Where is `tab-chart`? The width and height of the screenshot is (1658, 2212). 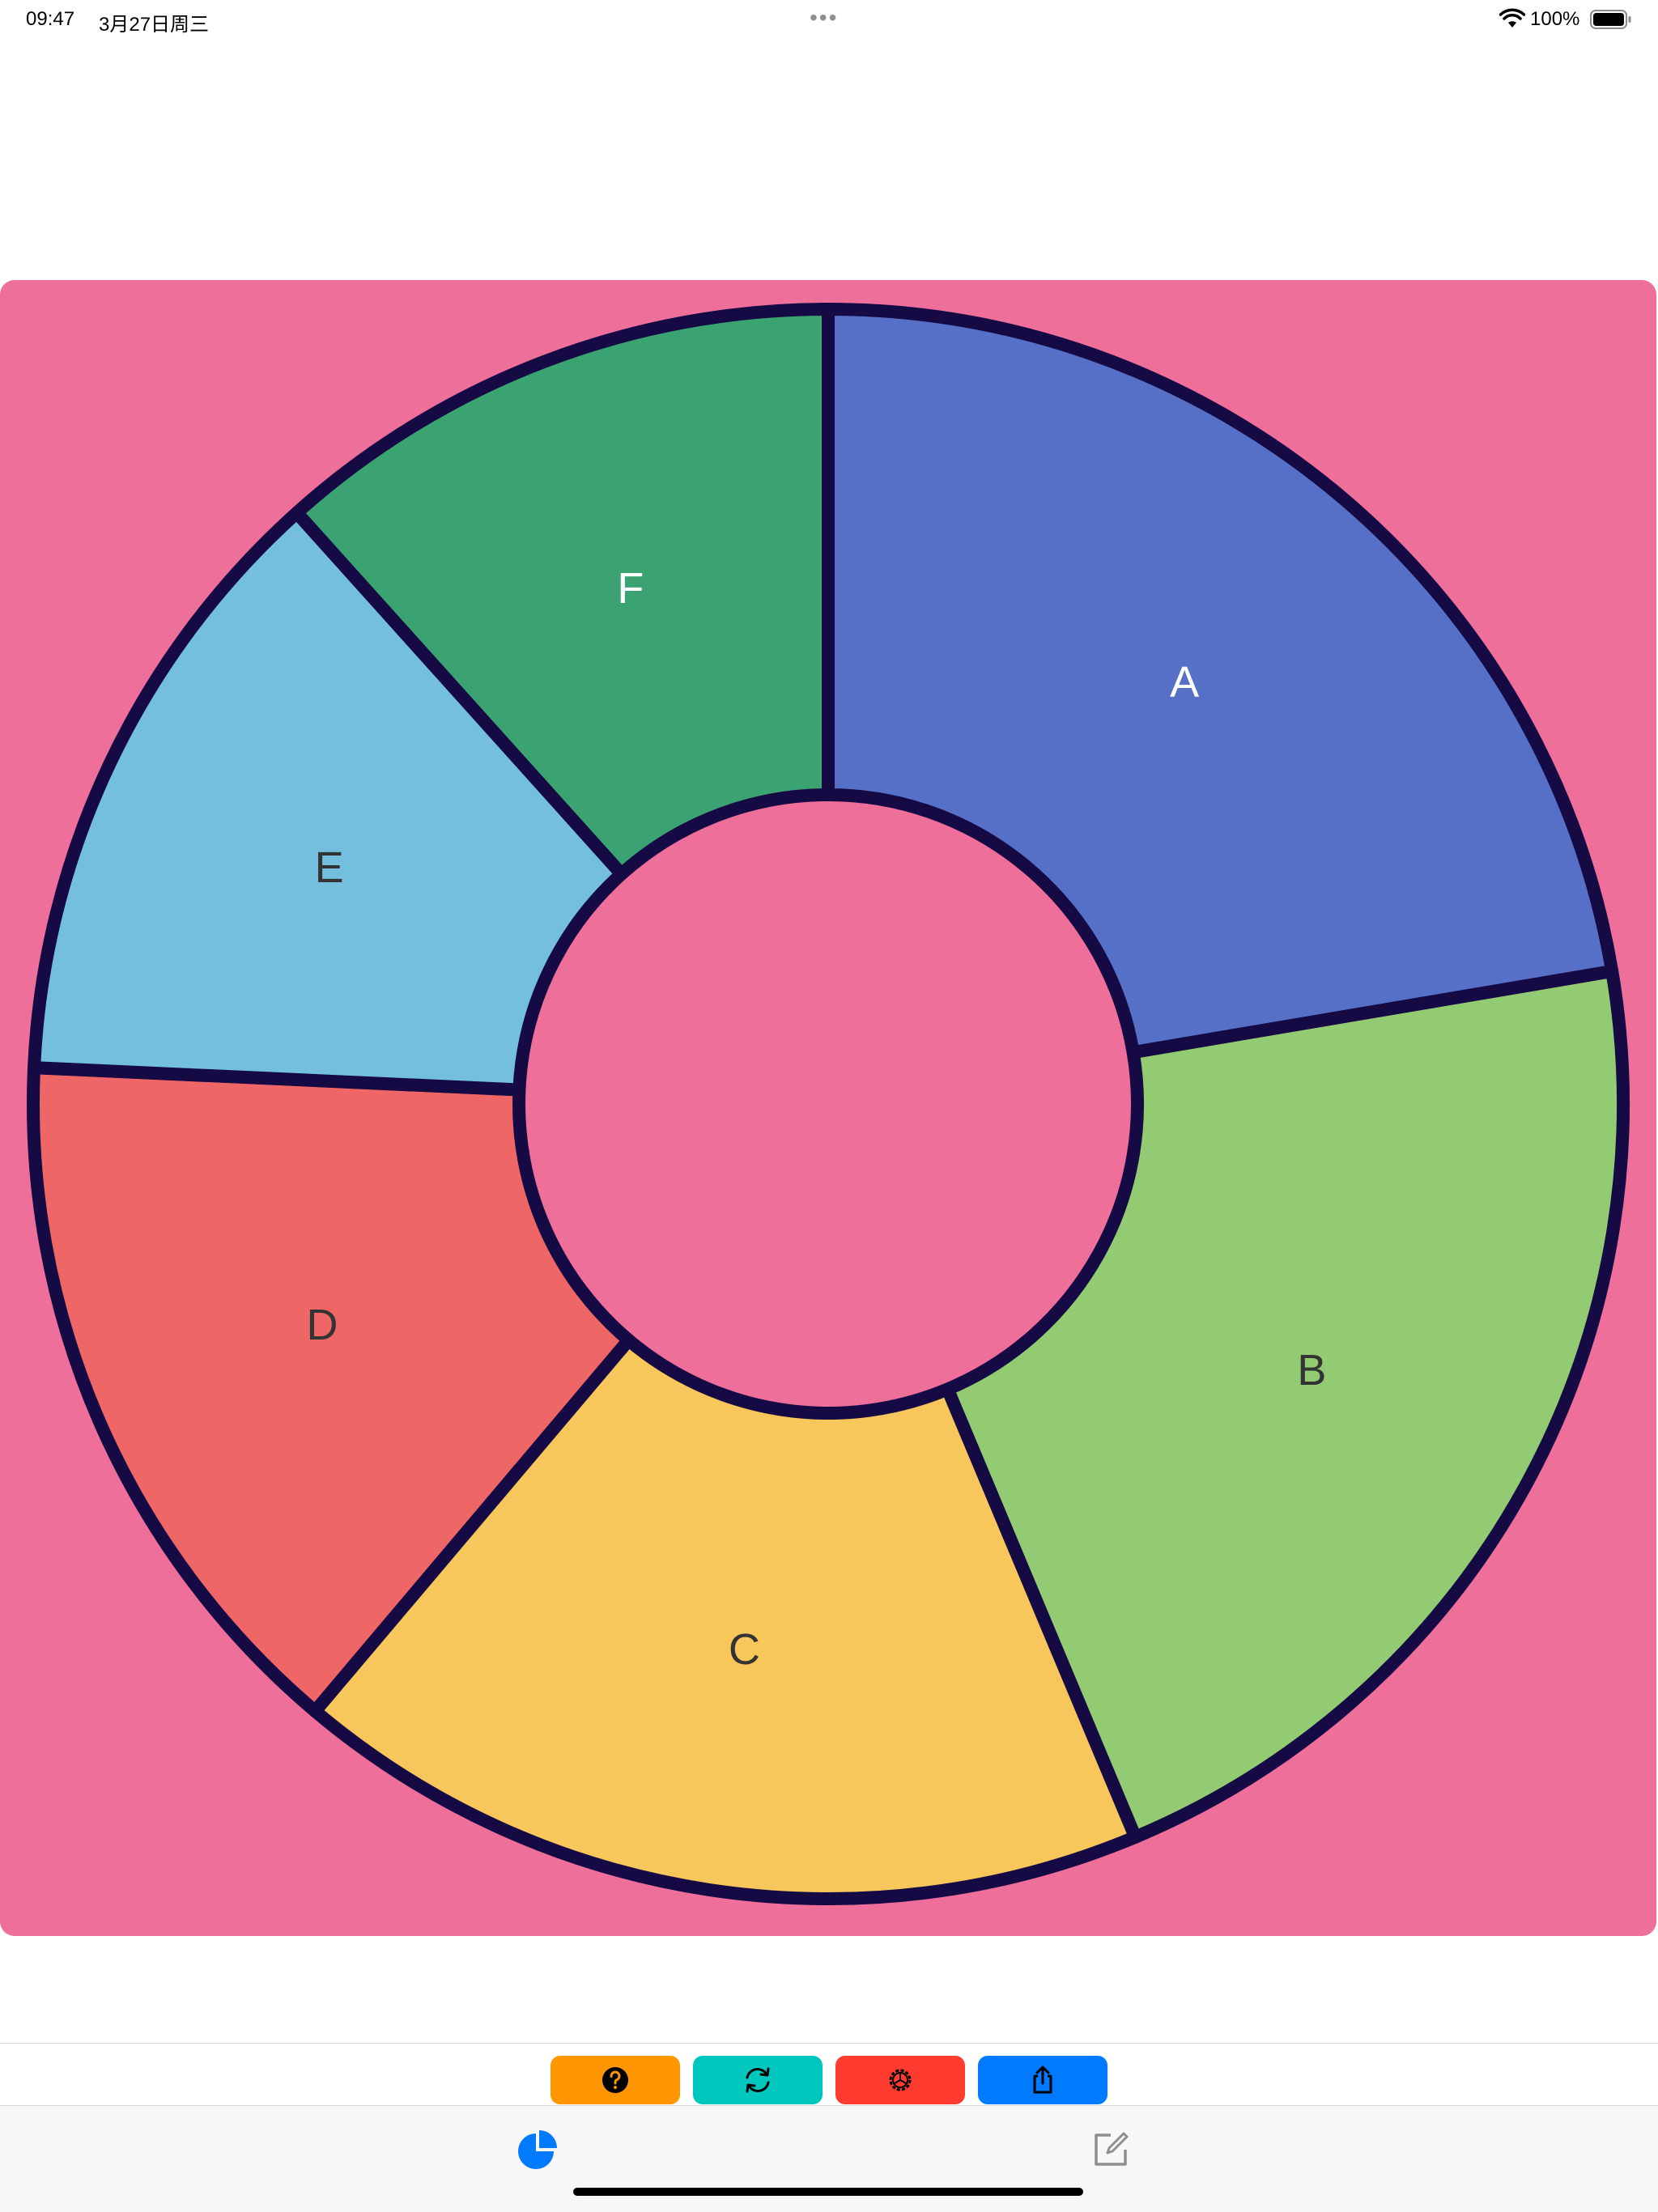
tab-chart is located at coordinates (537, 2149).